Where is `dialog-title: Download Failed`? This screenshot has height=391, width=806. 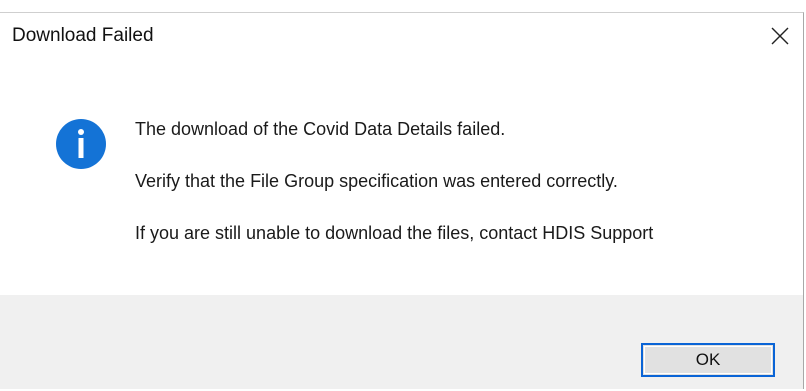
dialog-title: Download Failed is located at coordinates (83, 35).